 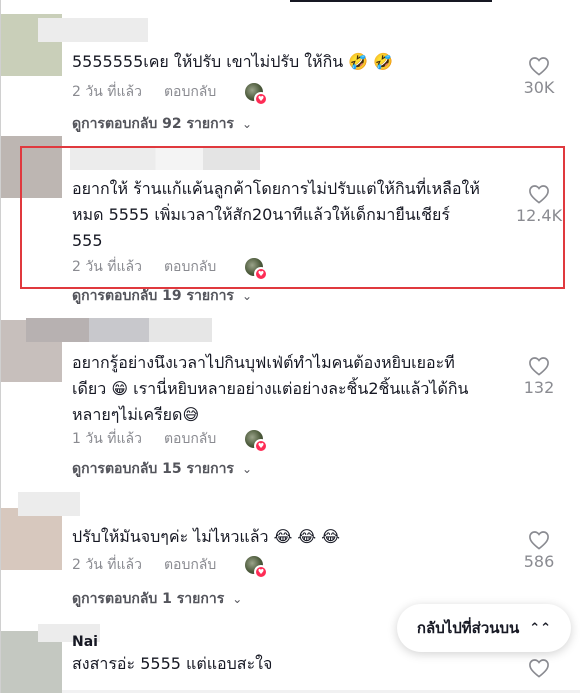 I want to click on like-button, so click(x=539, y=668).